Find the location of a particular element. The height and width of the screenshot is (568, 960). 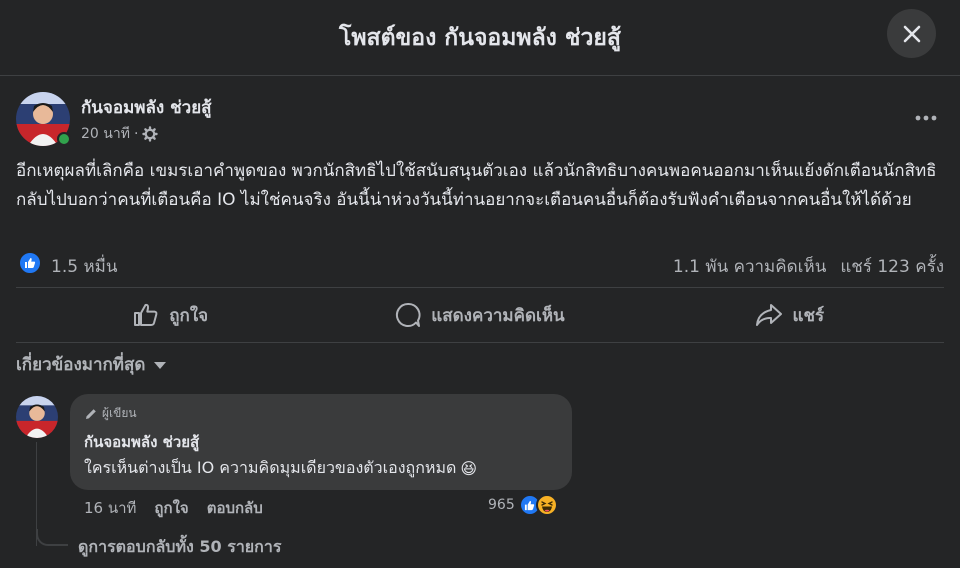

comment-button: แสดงความคิดเห็น is located at coordinates (479, 315).